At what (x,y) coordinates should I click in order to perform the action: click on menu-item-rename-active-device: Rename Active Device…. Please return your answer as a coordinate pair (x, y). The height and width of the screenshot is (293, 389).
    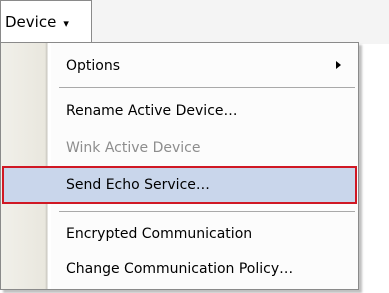
    Looking at the image, I should click on (179, 110).